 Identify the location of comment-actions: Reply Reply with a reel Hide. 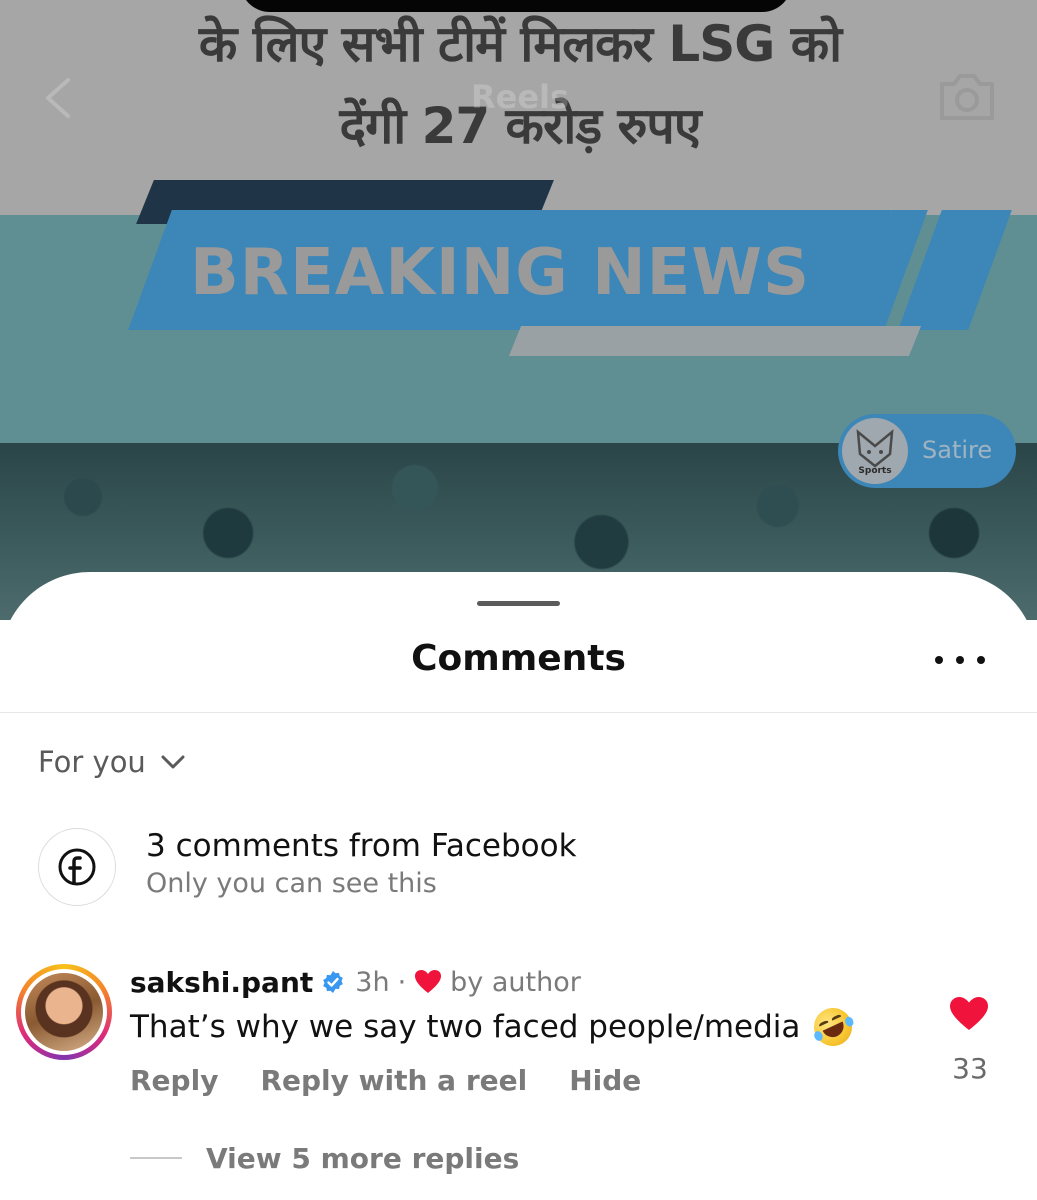
(385, 1080).